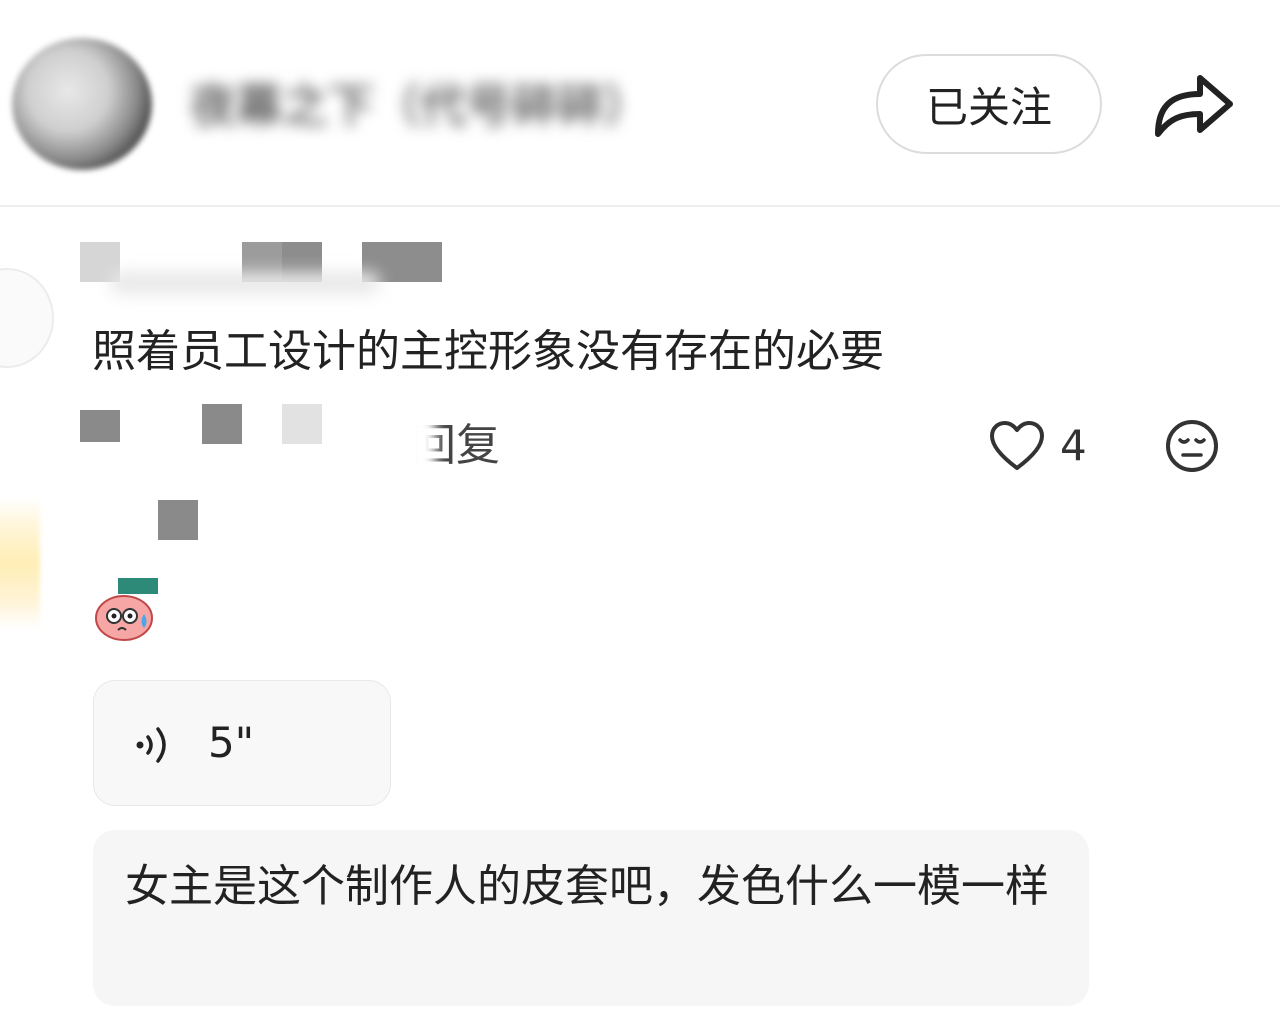 The height and width of the screenshot is (1035, 1280). What do you see at coordinates (154, 745) in the screenshot?
I see `sound-wave-icon` at bounding box center [154, 745].